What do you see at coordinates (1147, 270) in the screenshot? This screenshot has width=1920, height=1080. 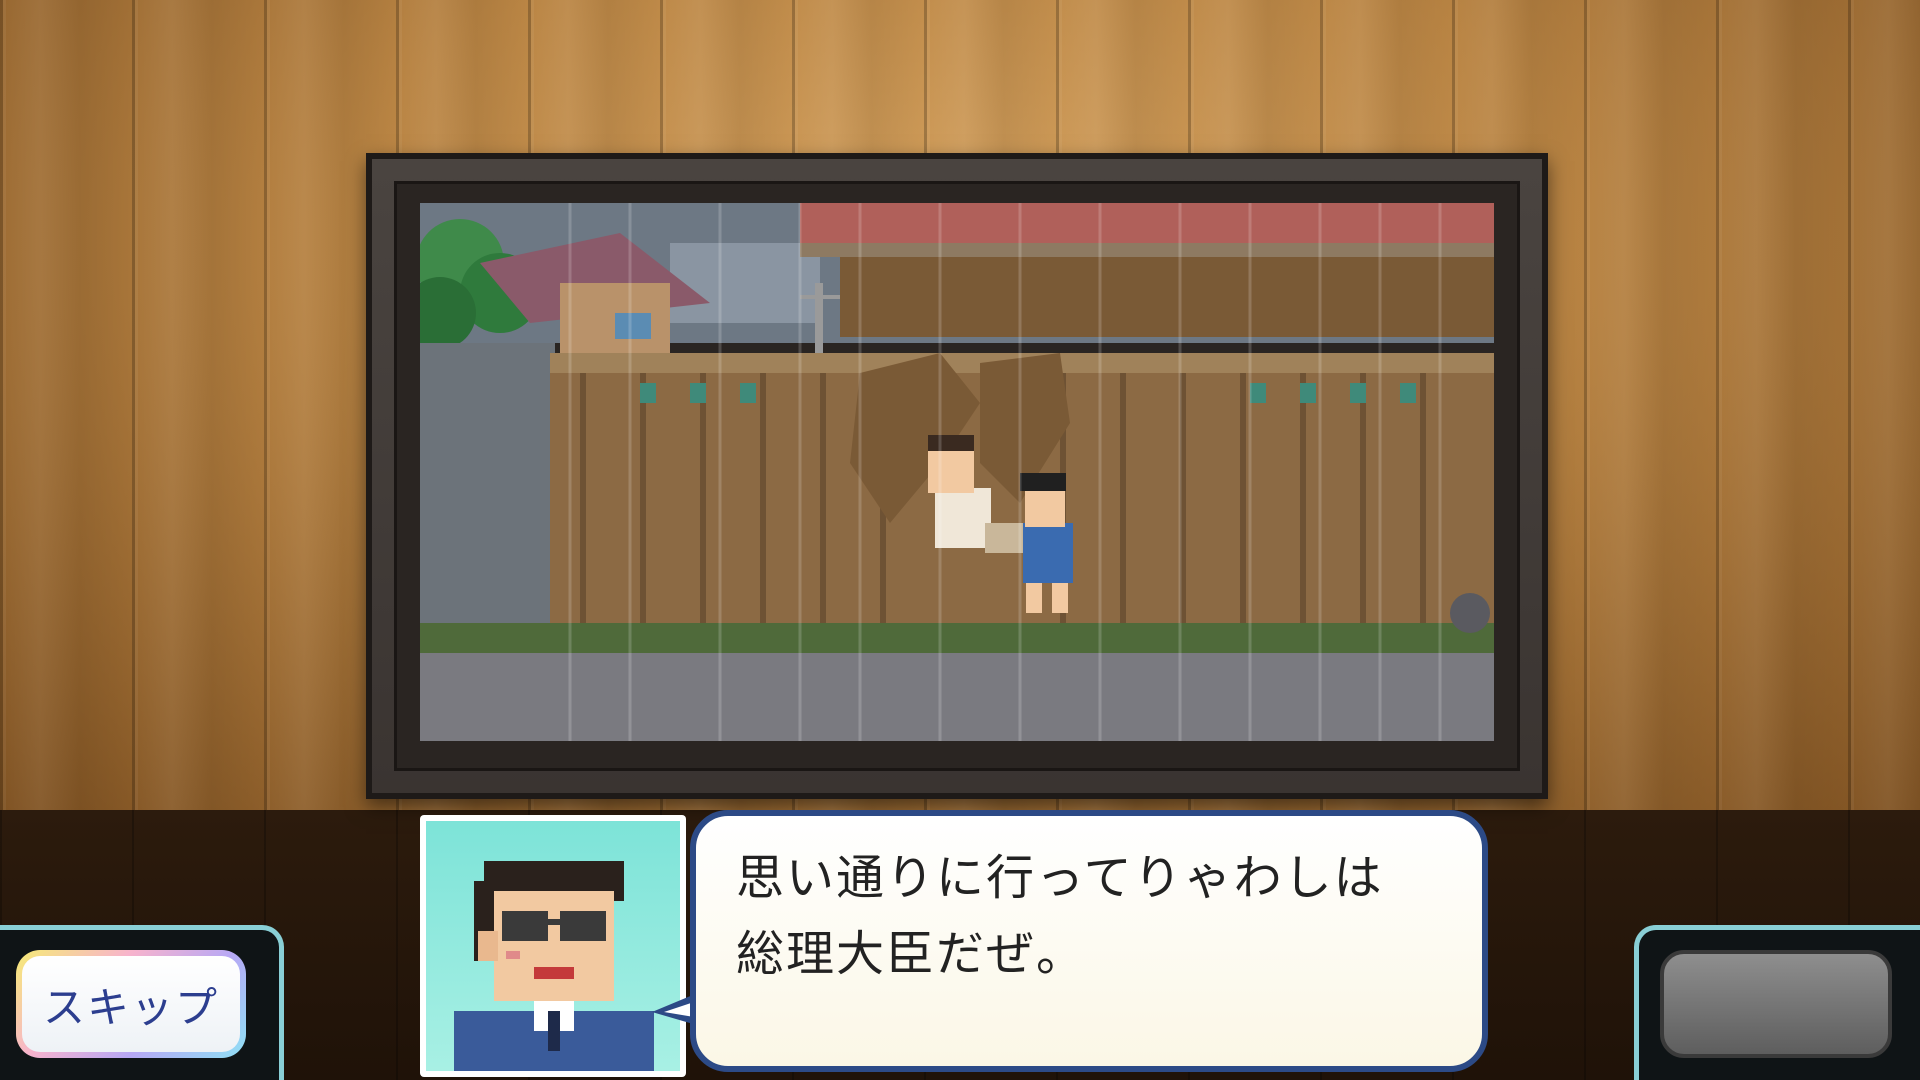 I see `scene-roof` at bounding box center [1147, 270].